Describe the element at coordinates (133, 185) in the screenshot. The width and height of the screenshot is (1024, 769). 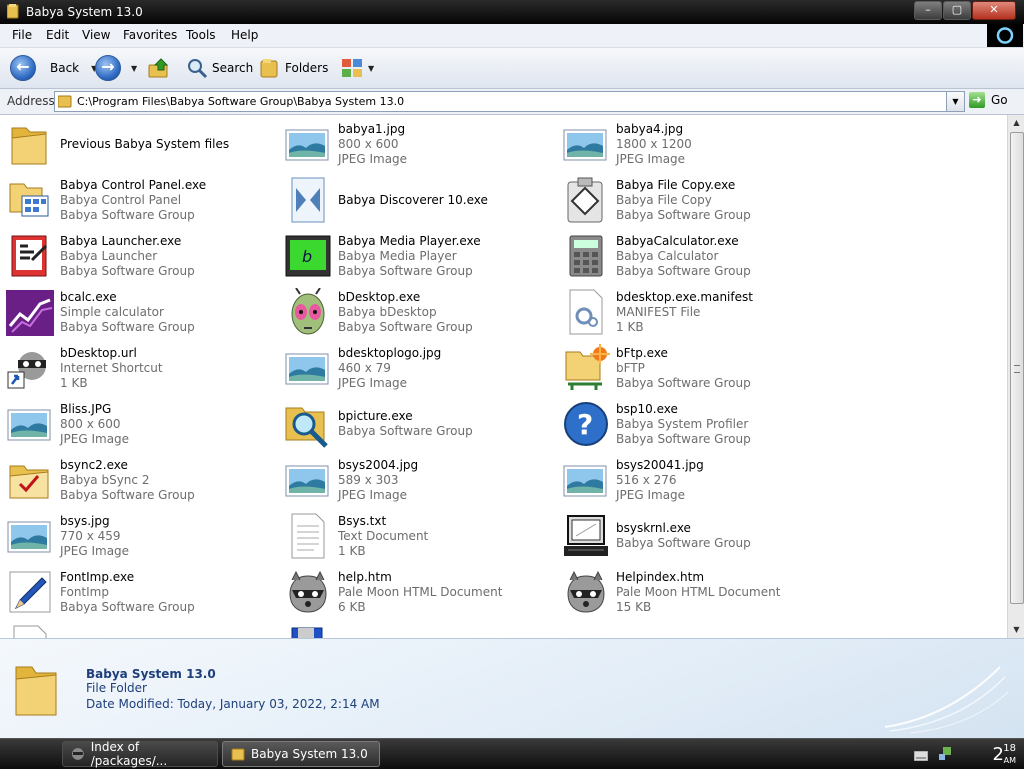
I see `file-name: Babya Control Panel.exe` at that location.